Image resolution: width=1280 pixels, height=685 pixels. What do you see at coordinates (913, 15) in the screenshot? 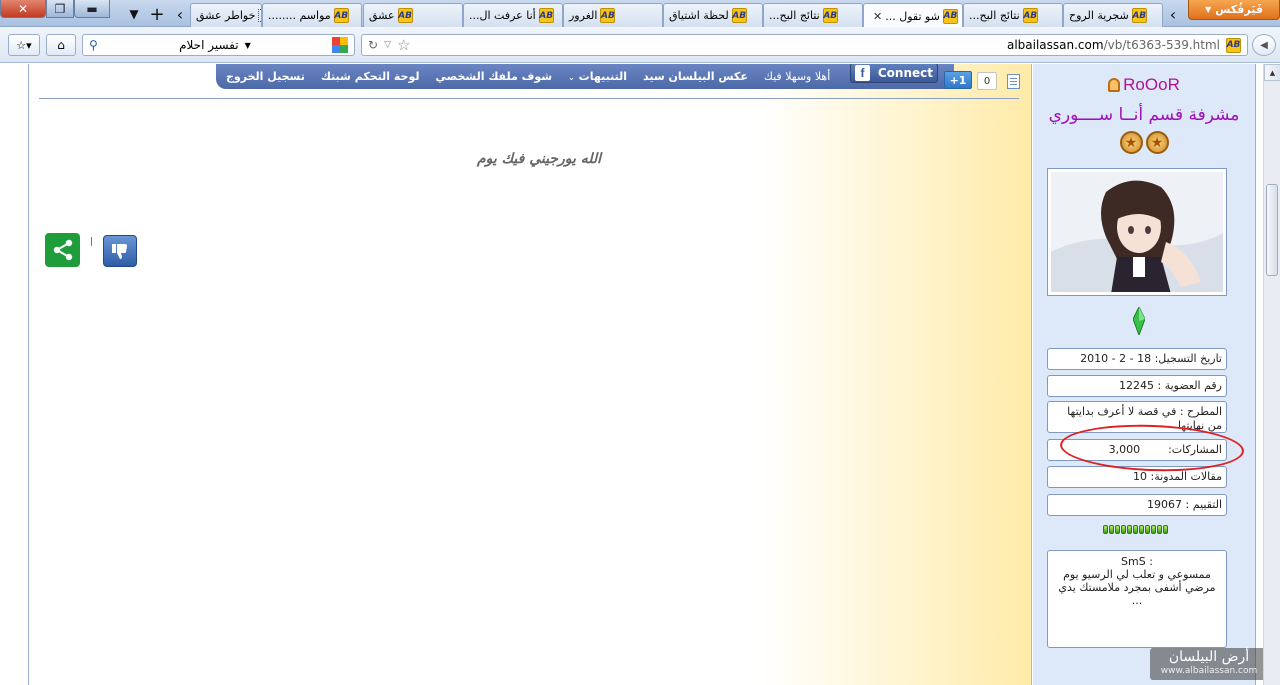
I see `tab-active: AB شو تقول ... ✕` at bounding box center [913, 15].